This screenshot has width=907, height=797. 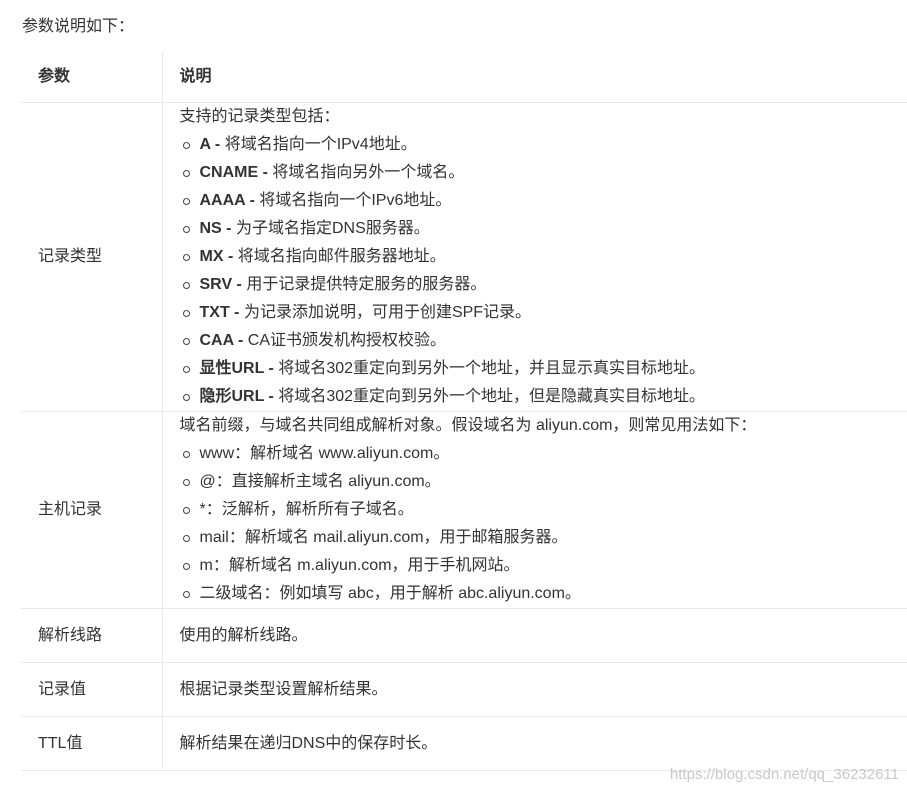 I want to click on desc-ttl: 解析结果在递归DNS中的保存时长。, so click(x=534, y=743).